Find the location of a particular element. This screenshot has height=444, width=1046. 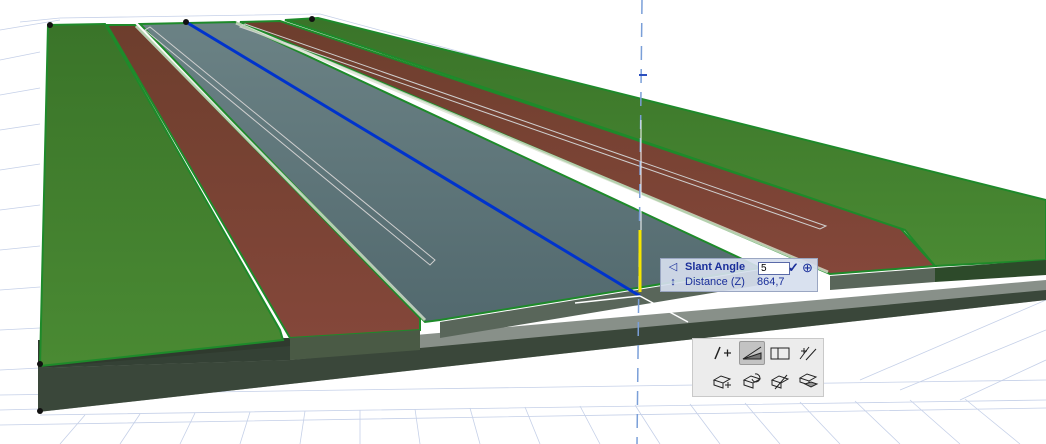

offset-edge-icon is located at coordinates (808, 353).